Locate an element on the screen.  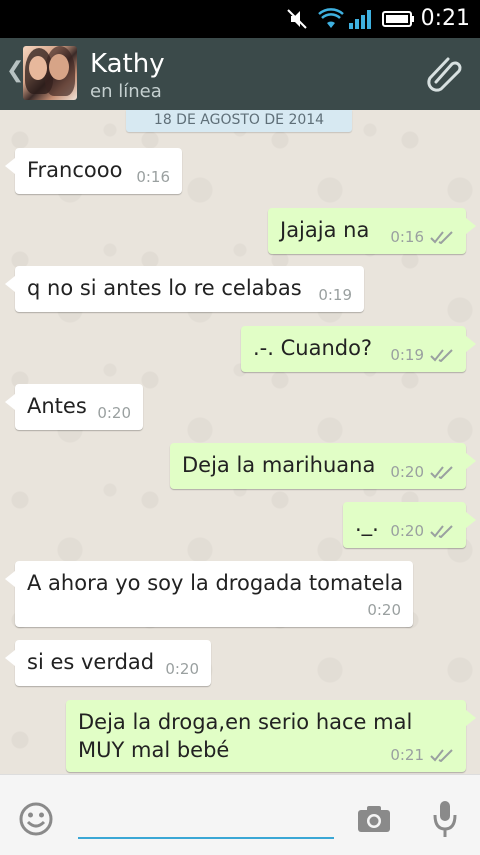
chat-header: ❮ Kathy en línea is located at coordinates (240, 74).